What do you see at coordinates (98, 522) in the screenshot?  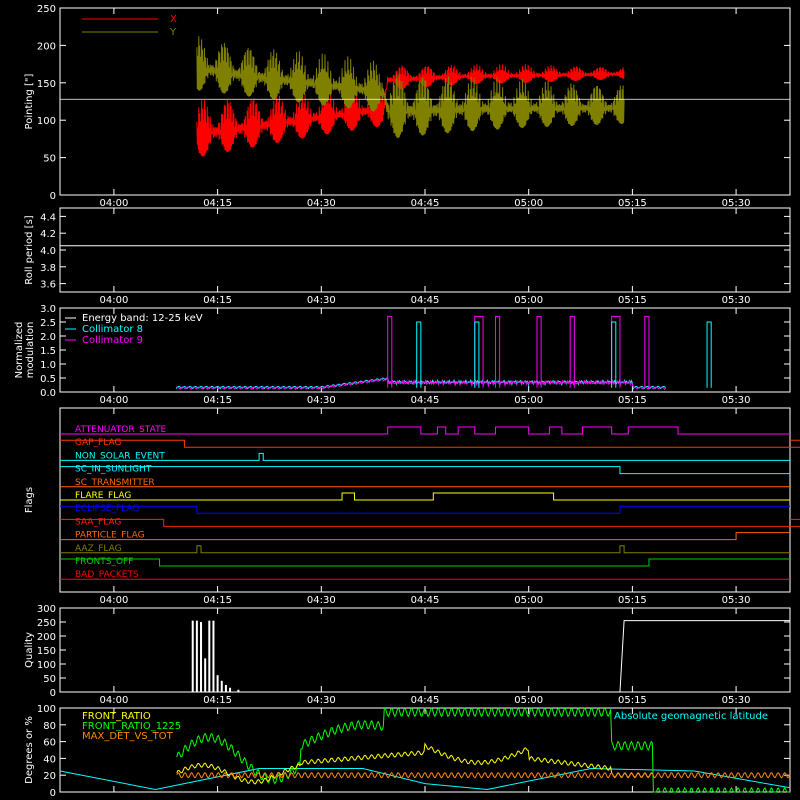 I see `flag-label: SAA_FLAG` at bounding box center [98, 522].